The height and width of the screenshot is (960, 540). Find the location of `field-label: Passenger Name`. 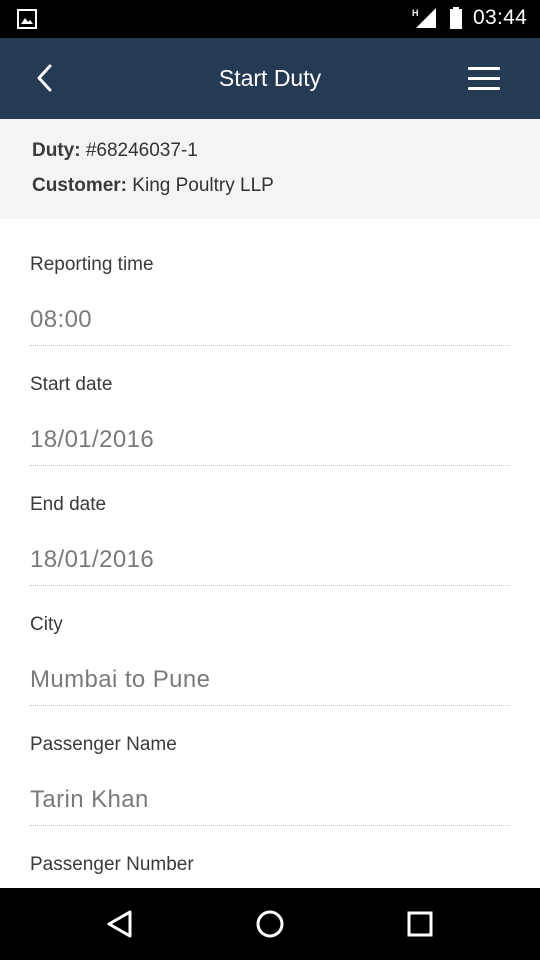

field-label: Passenger Name is located at coordinates (103, 744).